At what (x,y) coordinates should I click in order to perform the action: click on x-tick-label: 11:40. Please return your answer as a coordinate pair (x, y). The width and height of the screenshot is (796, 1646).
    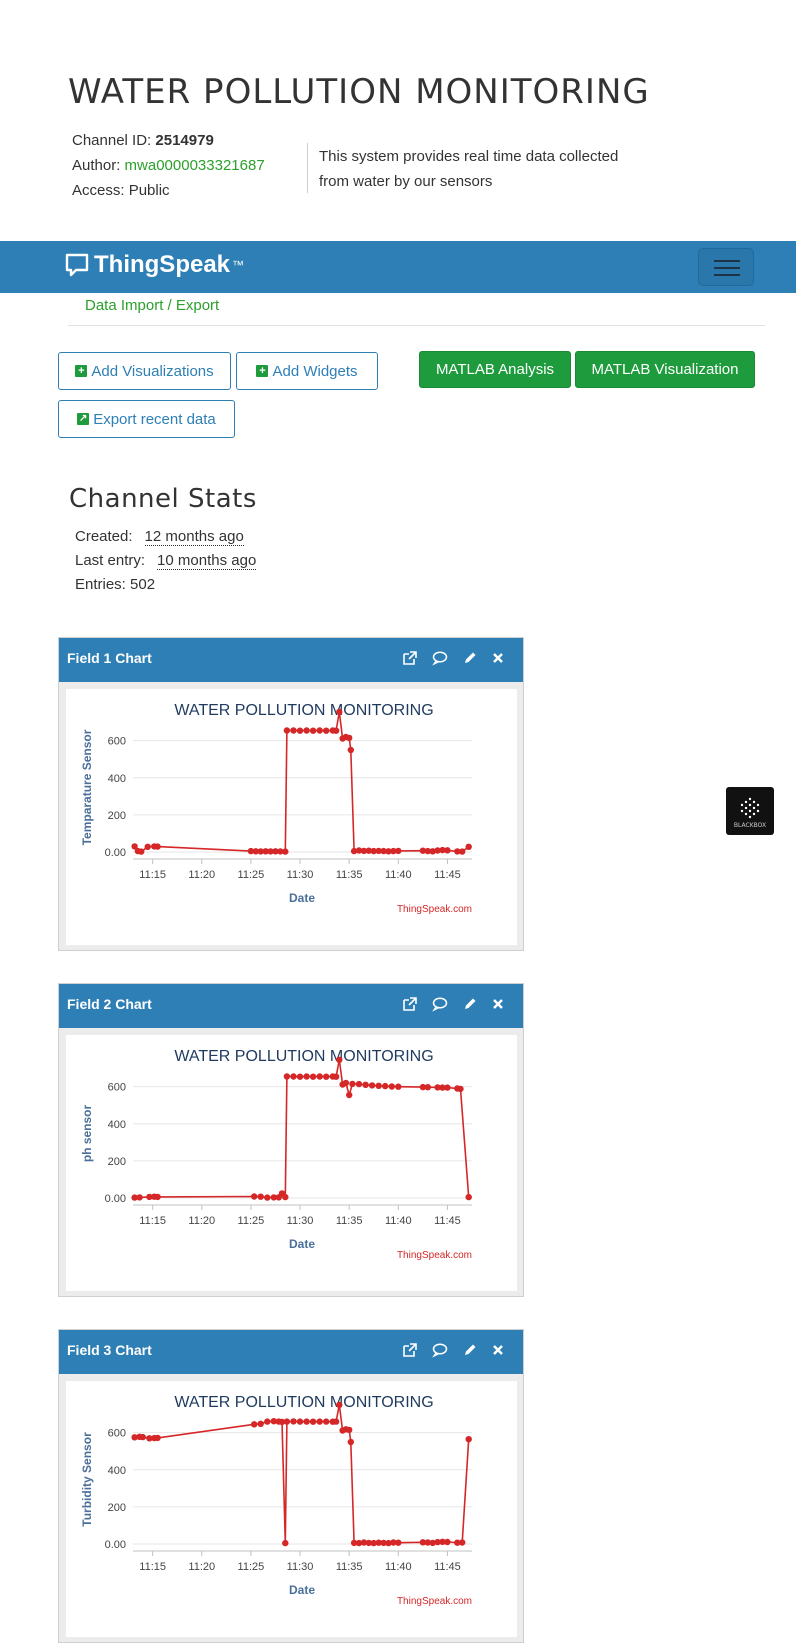
    Looking at the image, I should click on (398, 1567).